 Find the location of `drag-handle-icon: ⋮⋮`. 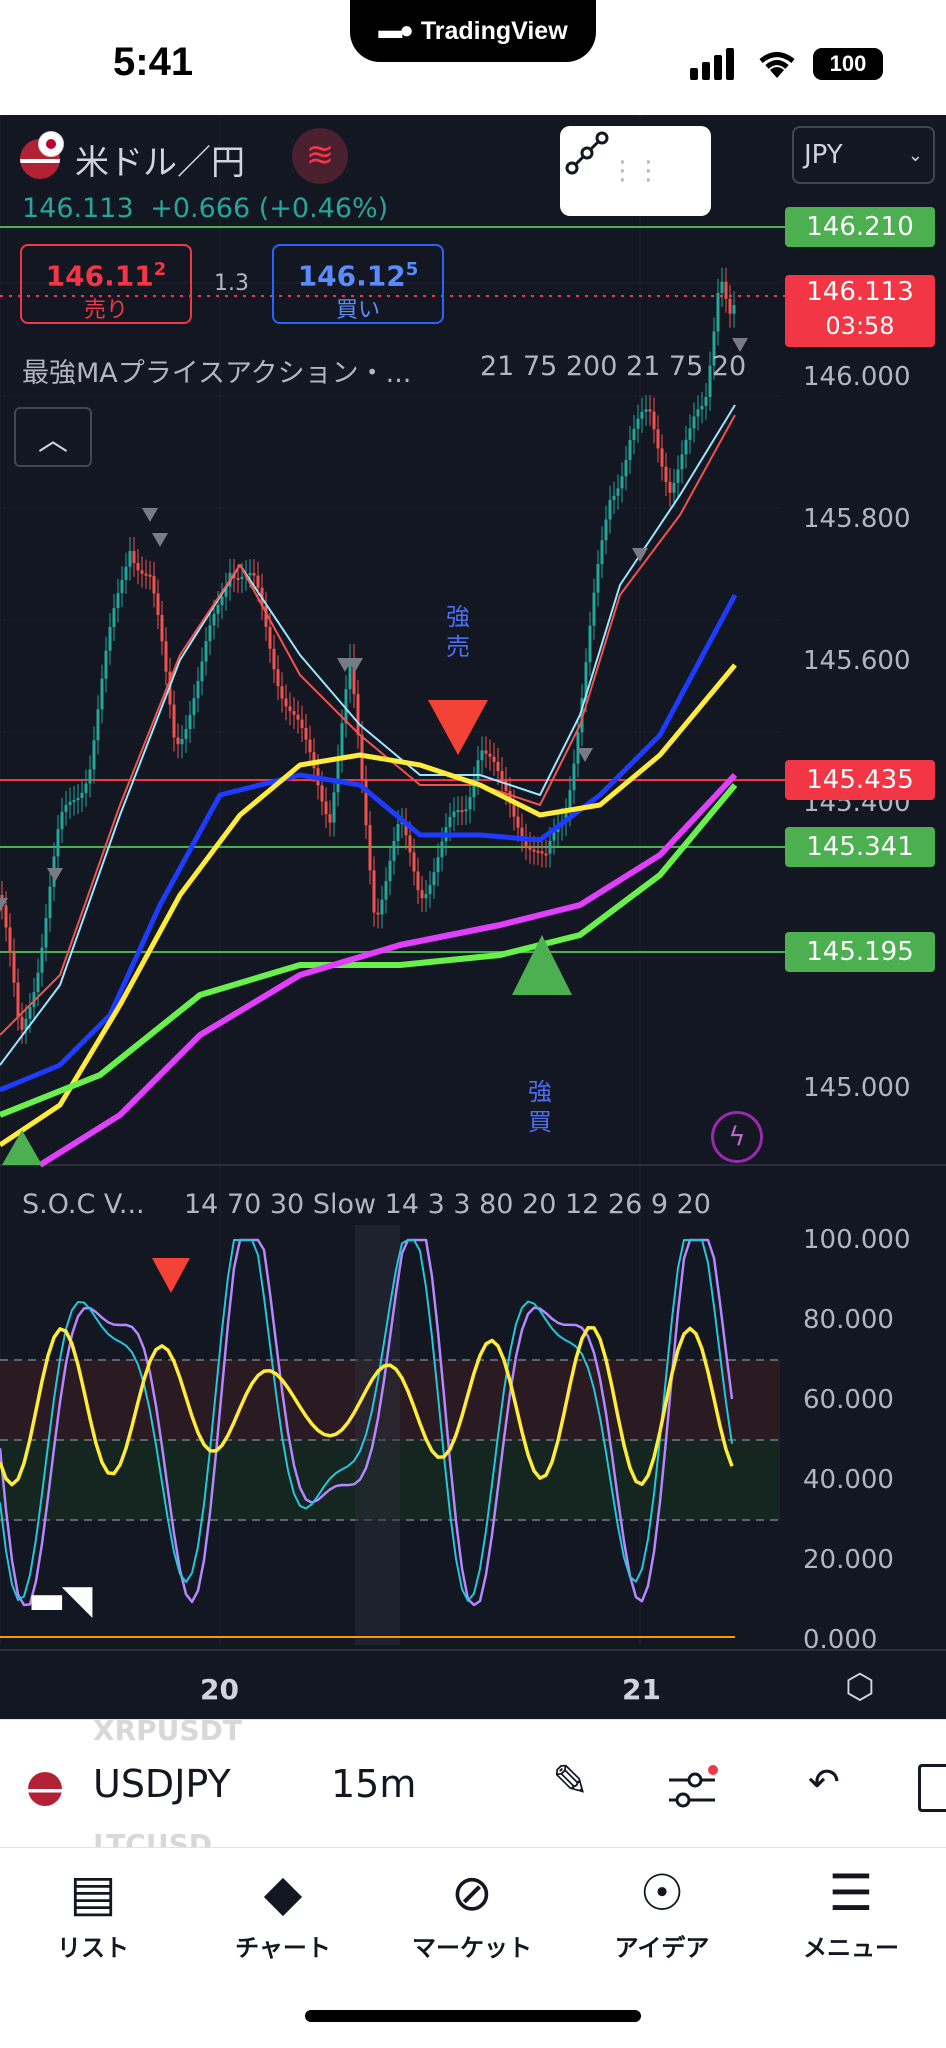

drag-handle-icon: ⋮⋮ is located at coordinates (636, 171).